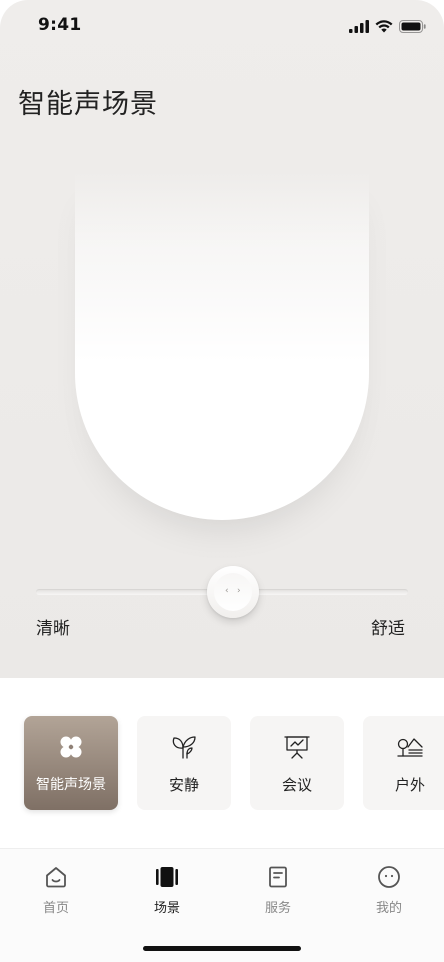 The width and height of the screenshot is (444, 962). Describe the element at coordinates (234, 763) in the screenshot. I see `scene-list: 智能声场景 安静 会议 户外` at that location.